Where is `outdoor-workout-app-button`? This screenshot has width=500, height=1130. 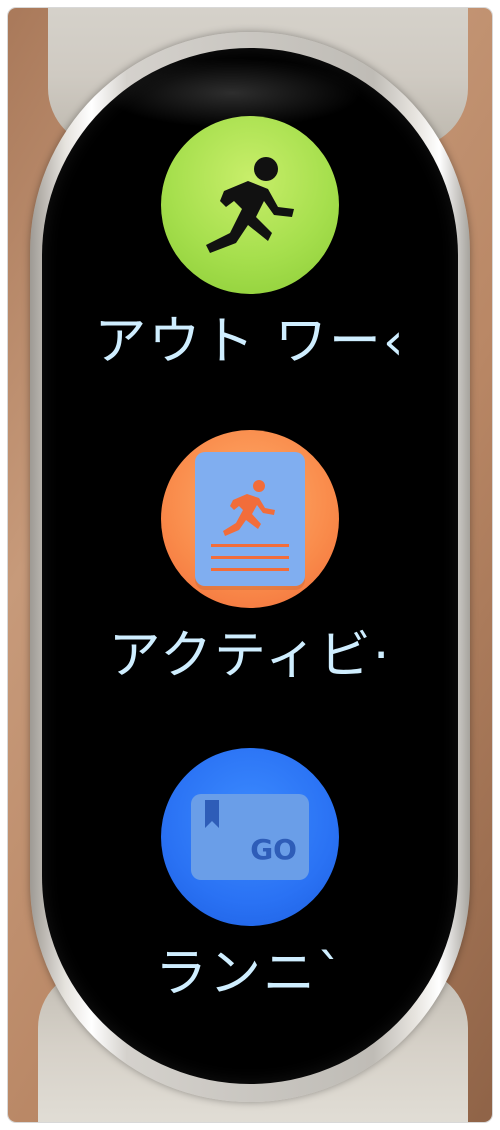
outdoor-workout-app-button is located at coordinates (250, 205).